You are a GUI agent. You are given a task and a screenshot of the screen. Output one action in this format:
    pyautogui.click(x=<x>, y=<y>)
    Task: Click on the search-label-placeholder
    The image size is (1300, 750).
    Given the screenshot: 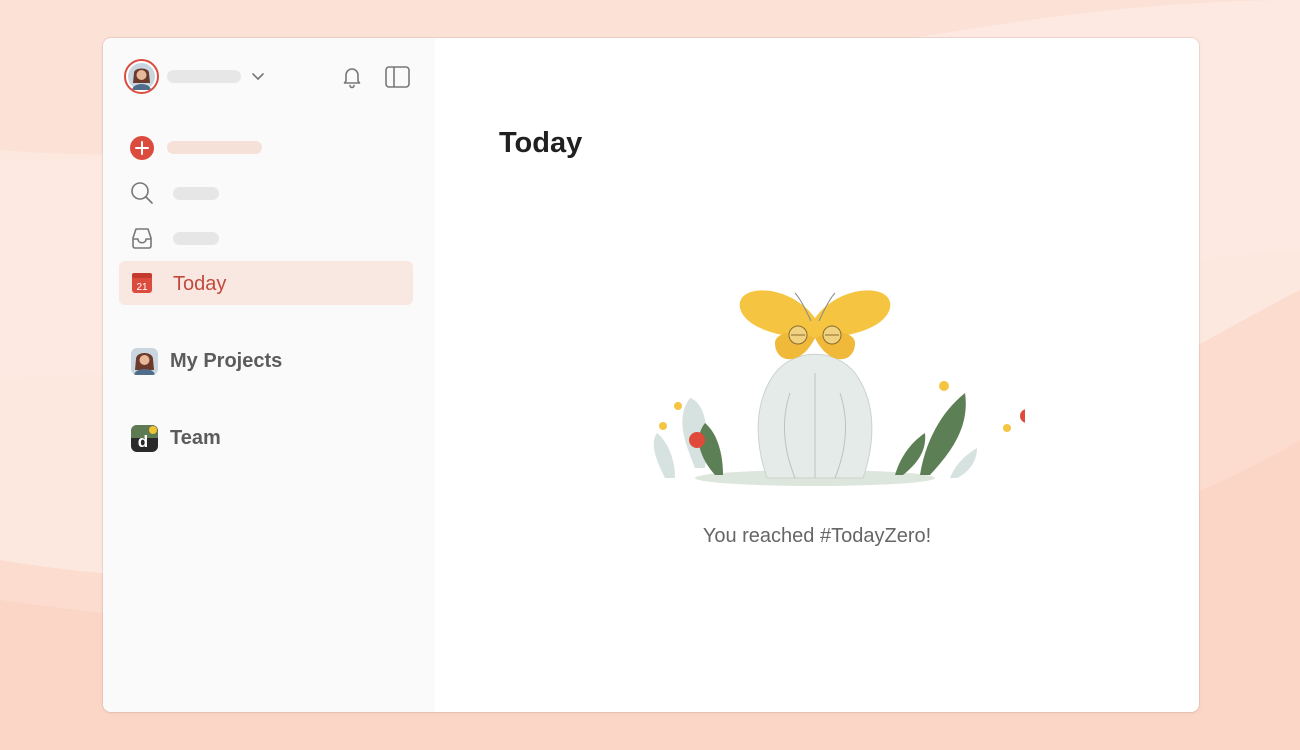 What is the action you would take?
    pyautogui.click(x=196, y=193)
    